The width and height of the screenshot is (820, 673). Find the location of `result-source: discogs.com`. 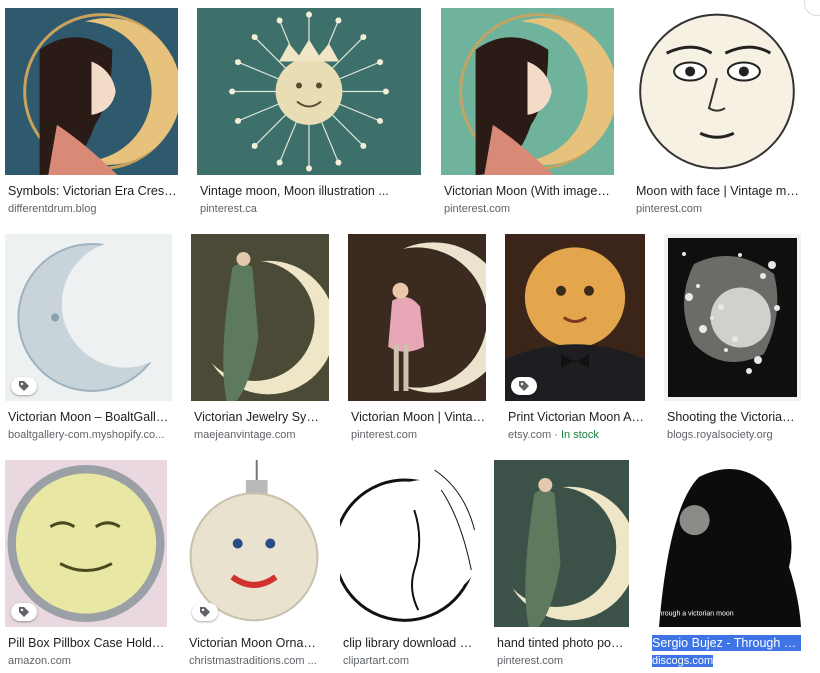

result-source: discogs.com is located at coordinates (683, 661).